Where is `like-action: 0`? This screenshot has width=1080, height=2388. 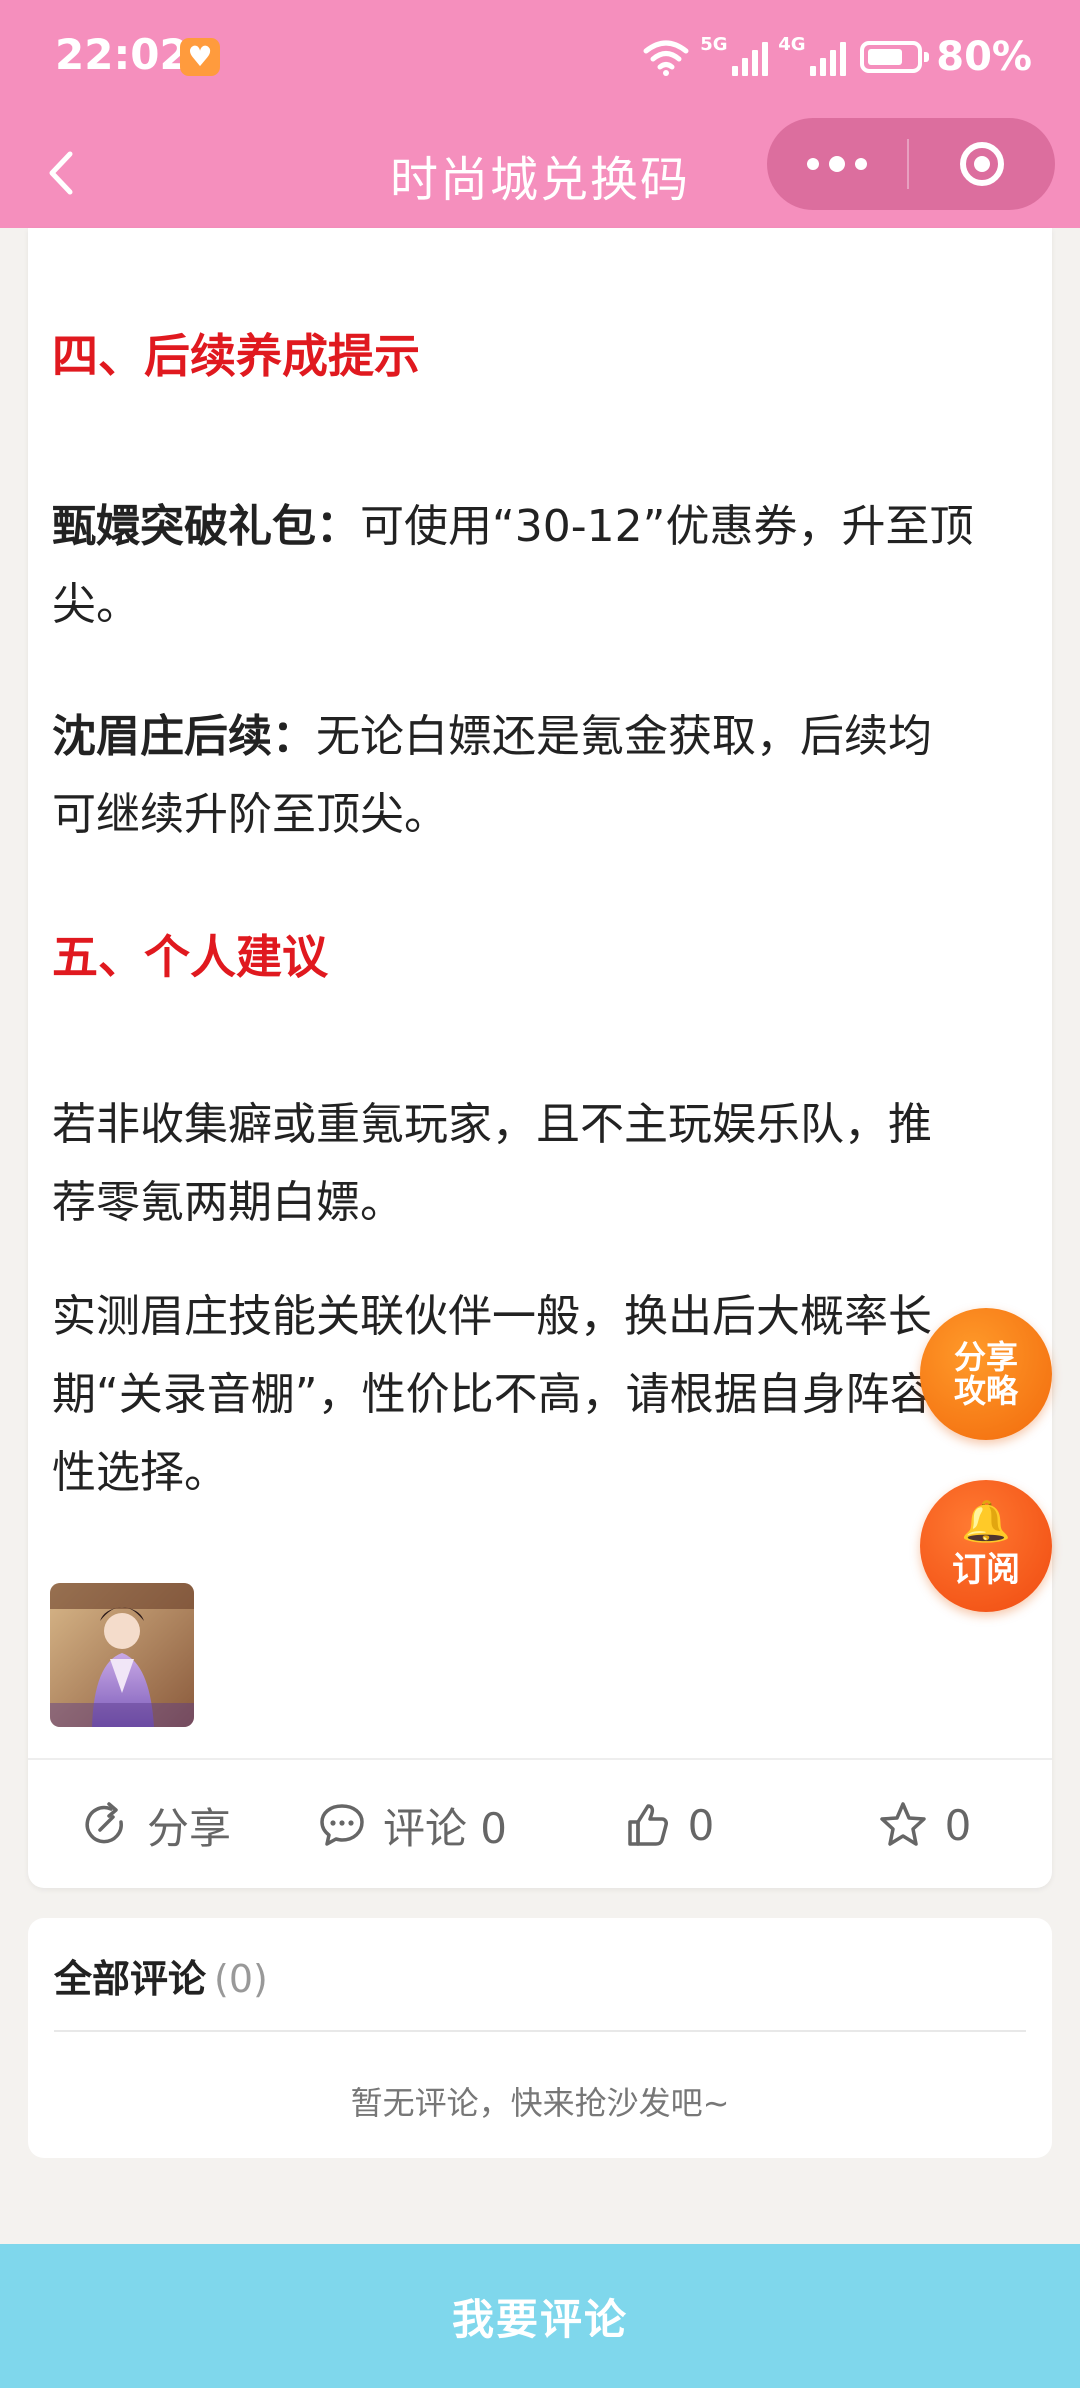
like-action: 0 is located at coordinates (668, 1825).